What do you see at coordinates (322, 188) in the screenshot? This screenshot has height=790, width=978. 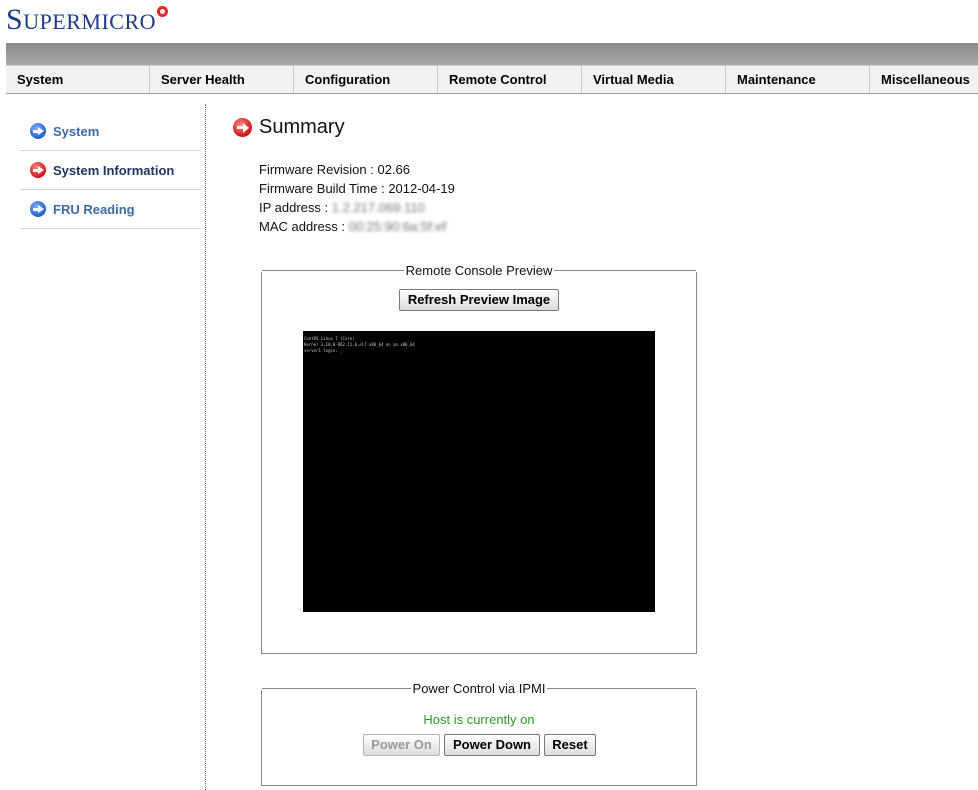 I see `firmware-build-label: Firmware Build Time :` at bounding box center [322, 188].